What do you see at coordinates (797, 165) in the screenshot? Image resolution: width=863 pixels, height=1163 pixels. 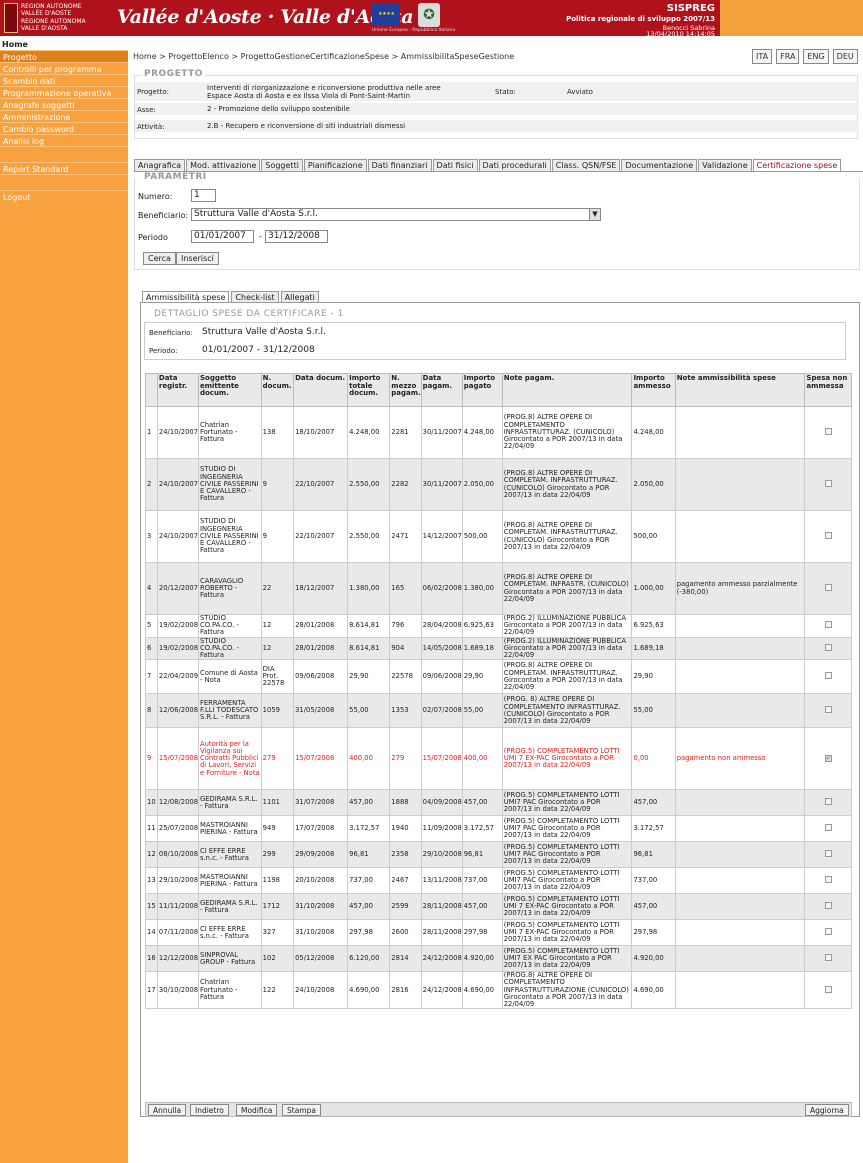 I see `tab-certificazione-spese: Certificazione spese` at bounding box center [797, 165].